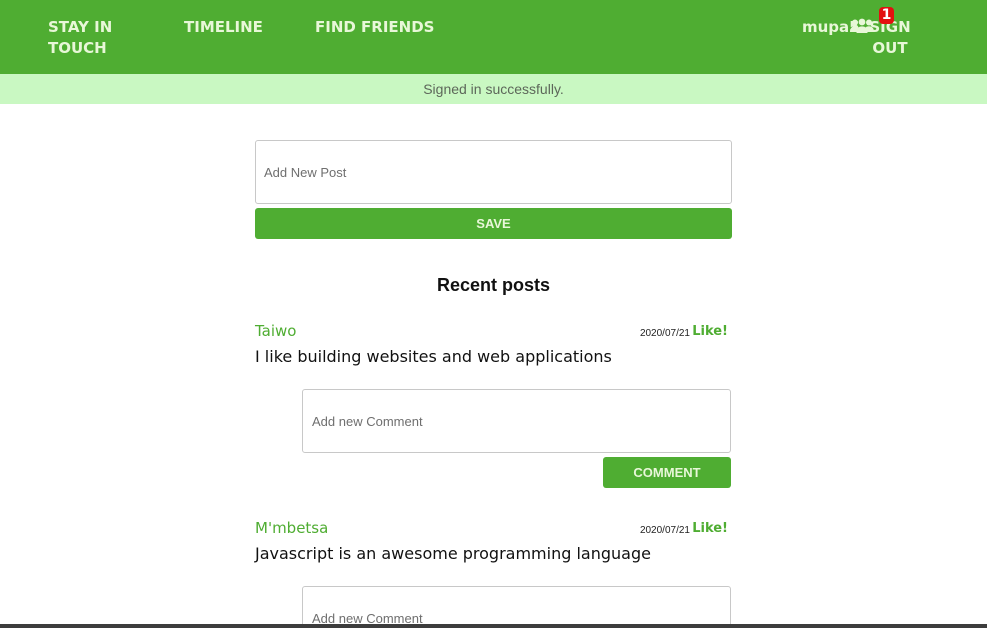 The height and width of the screenshot is (628, 987). What do you see at coordinates (667, 472) in the screenshot?
I see `comment-button: COMMENT` at bounding box center [667, 472].